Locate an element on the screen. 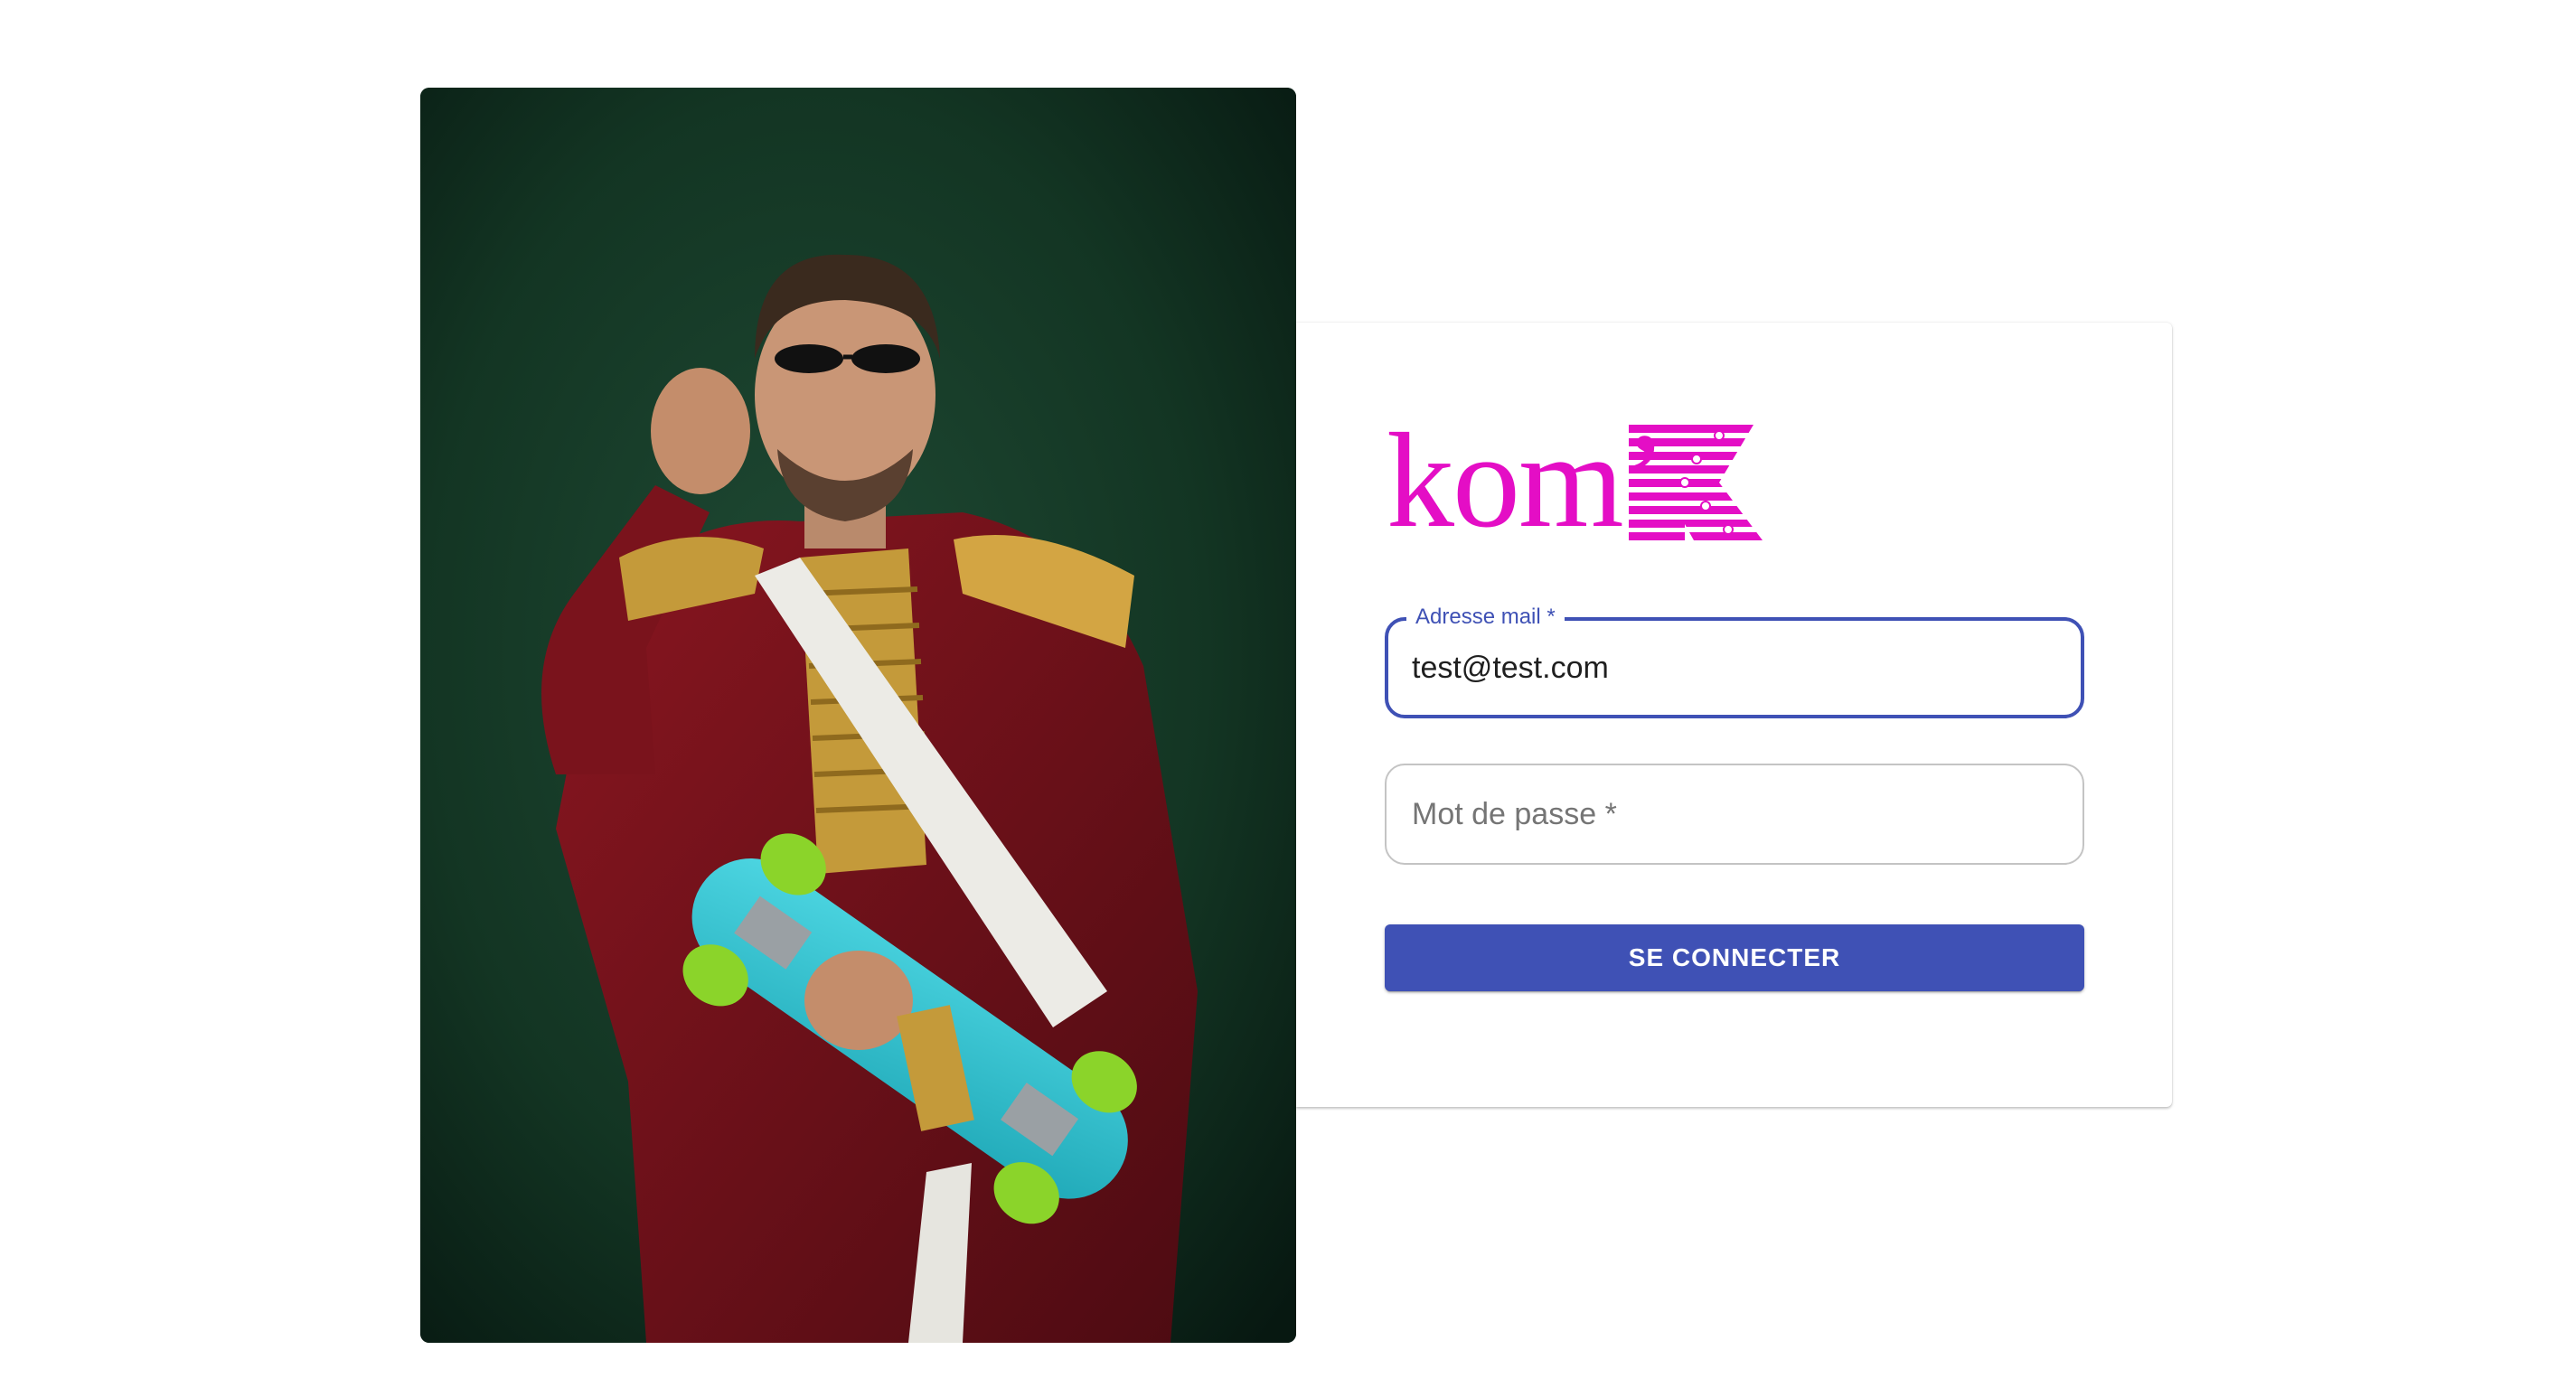 The width and height of the screenshot is (2576, 1397). login-button: SE CONNECTER is located at coordinates (1735, 957).